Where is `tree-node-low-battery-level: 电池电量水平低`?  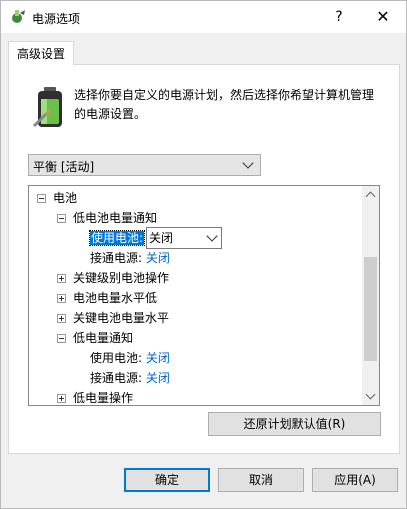
tree-node-low-battery-level: 电池电量水平低 is located at coordinates (107, 298).